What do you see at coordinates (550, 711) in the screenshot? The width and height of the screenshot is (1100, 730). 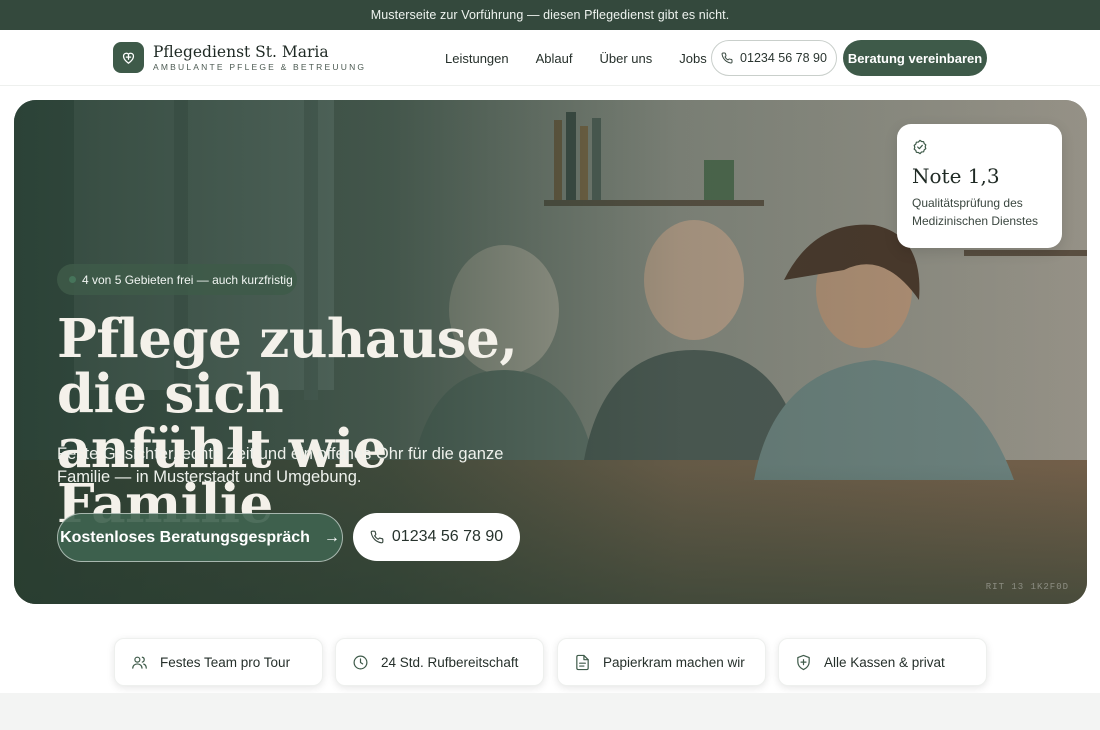 I see `next-section-band` at bounding box center [550, 711].